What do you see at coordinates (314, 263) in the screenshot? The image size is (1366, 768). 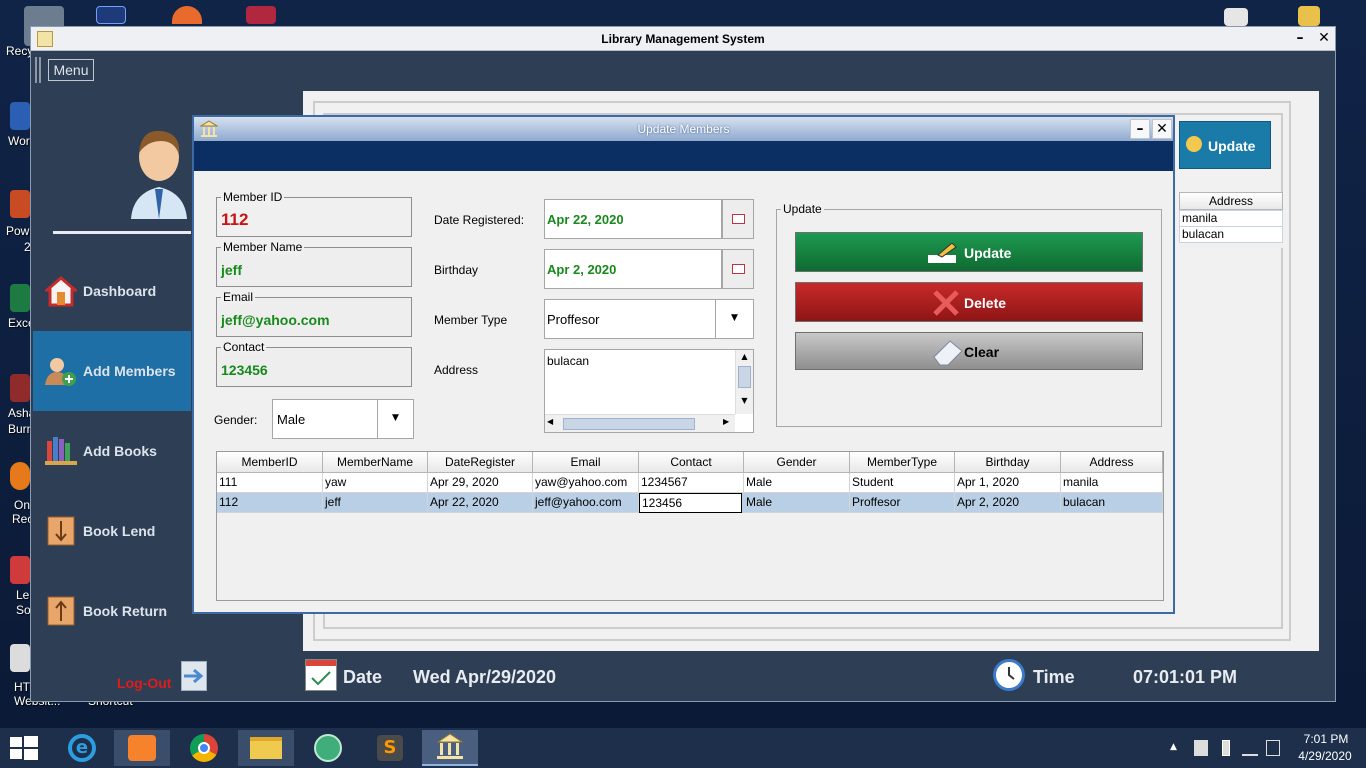 I see `member-name-field: Member Name jeff` at bounding box center [314, 263].